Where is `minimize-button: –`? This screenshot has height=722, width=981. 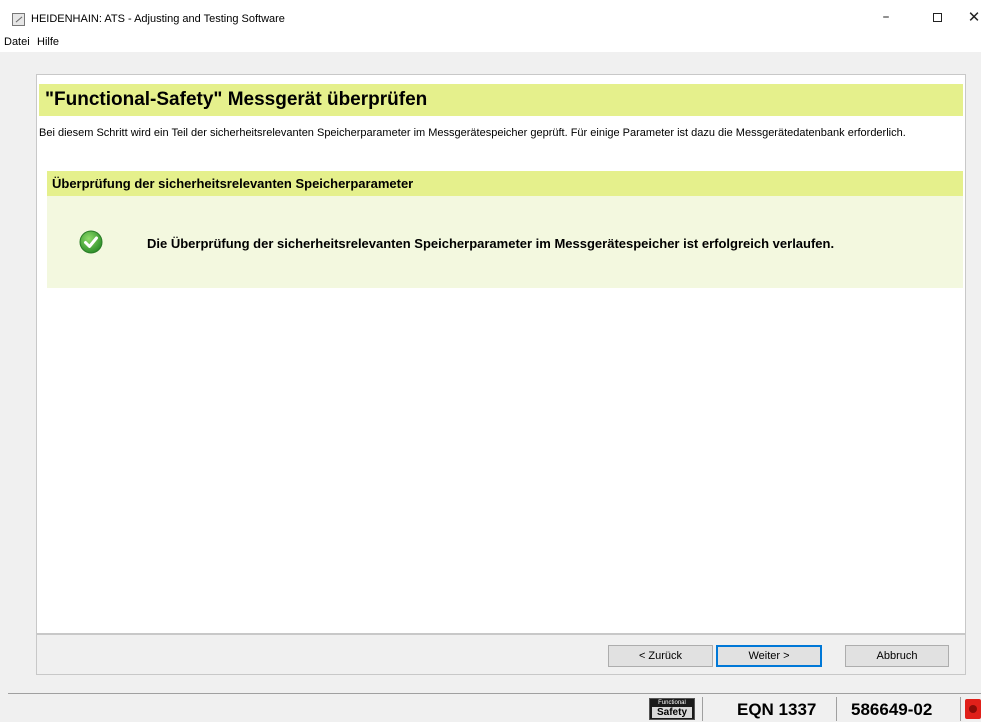
minimize-button: – is located at coordinates (886, 17).